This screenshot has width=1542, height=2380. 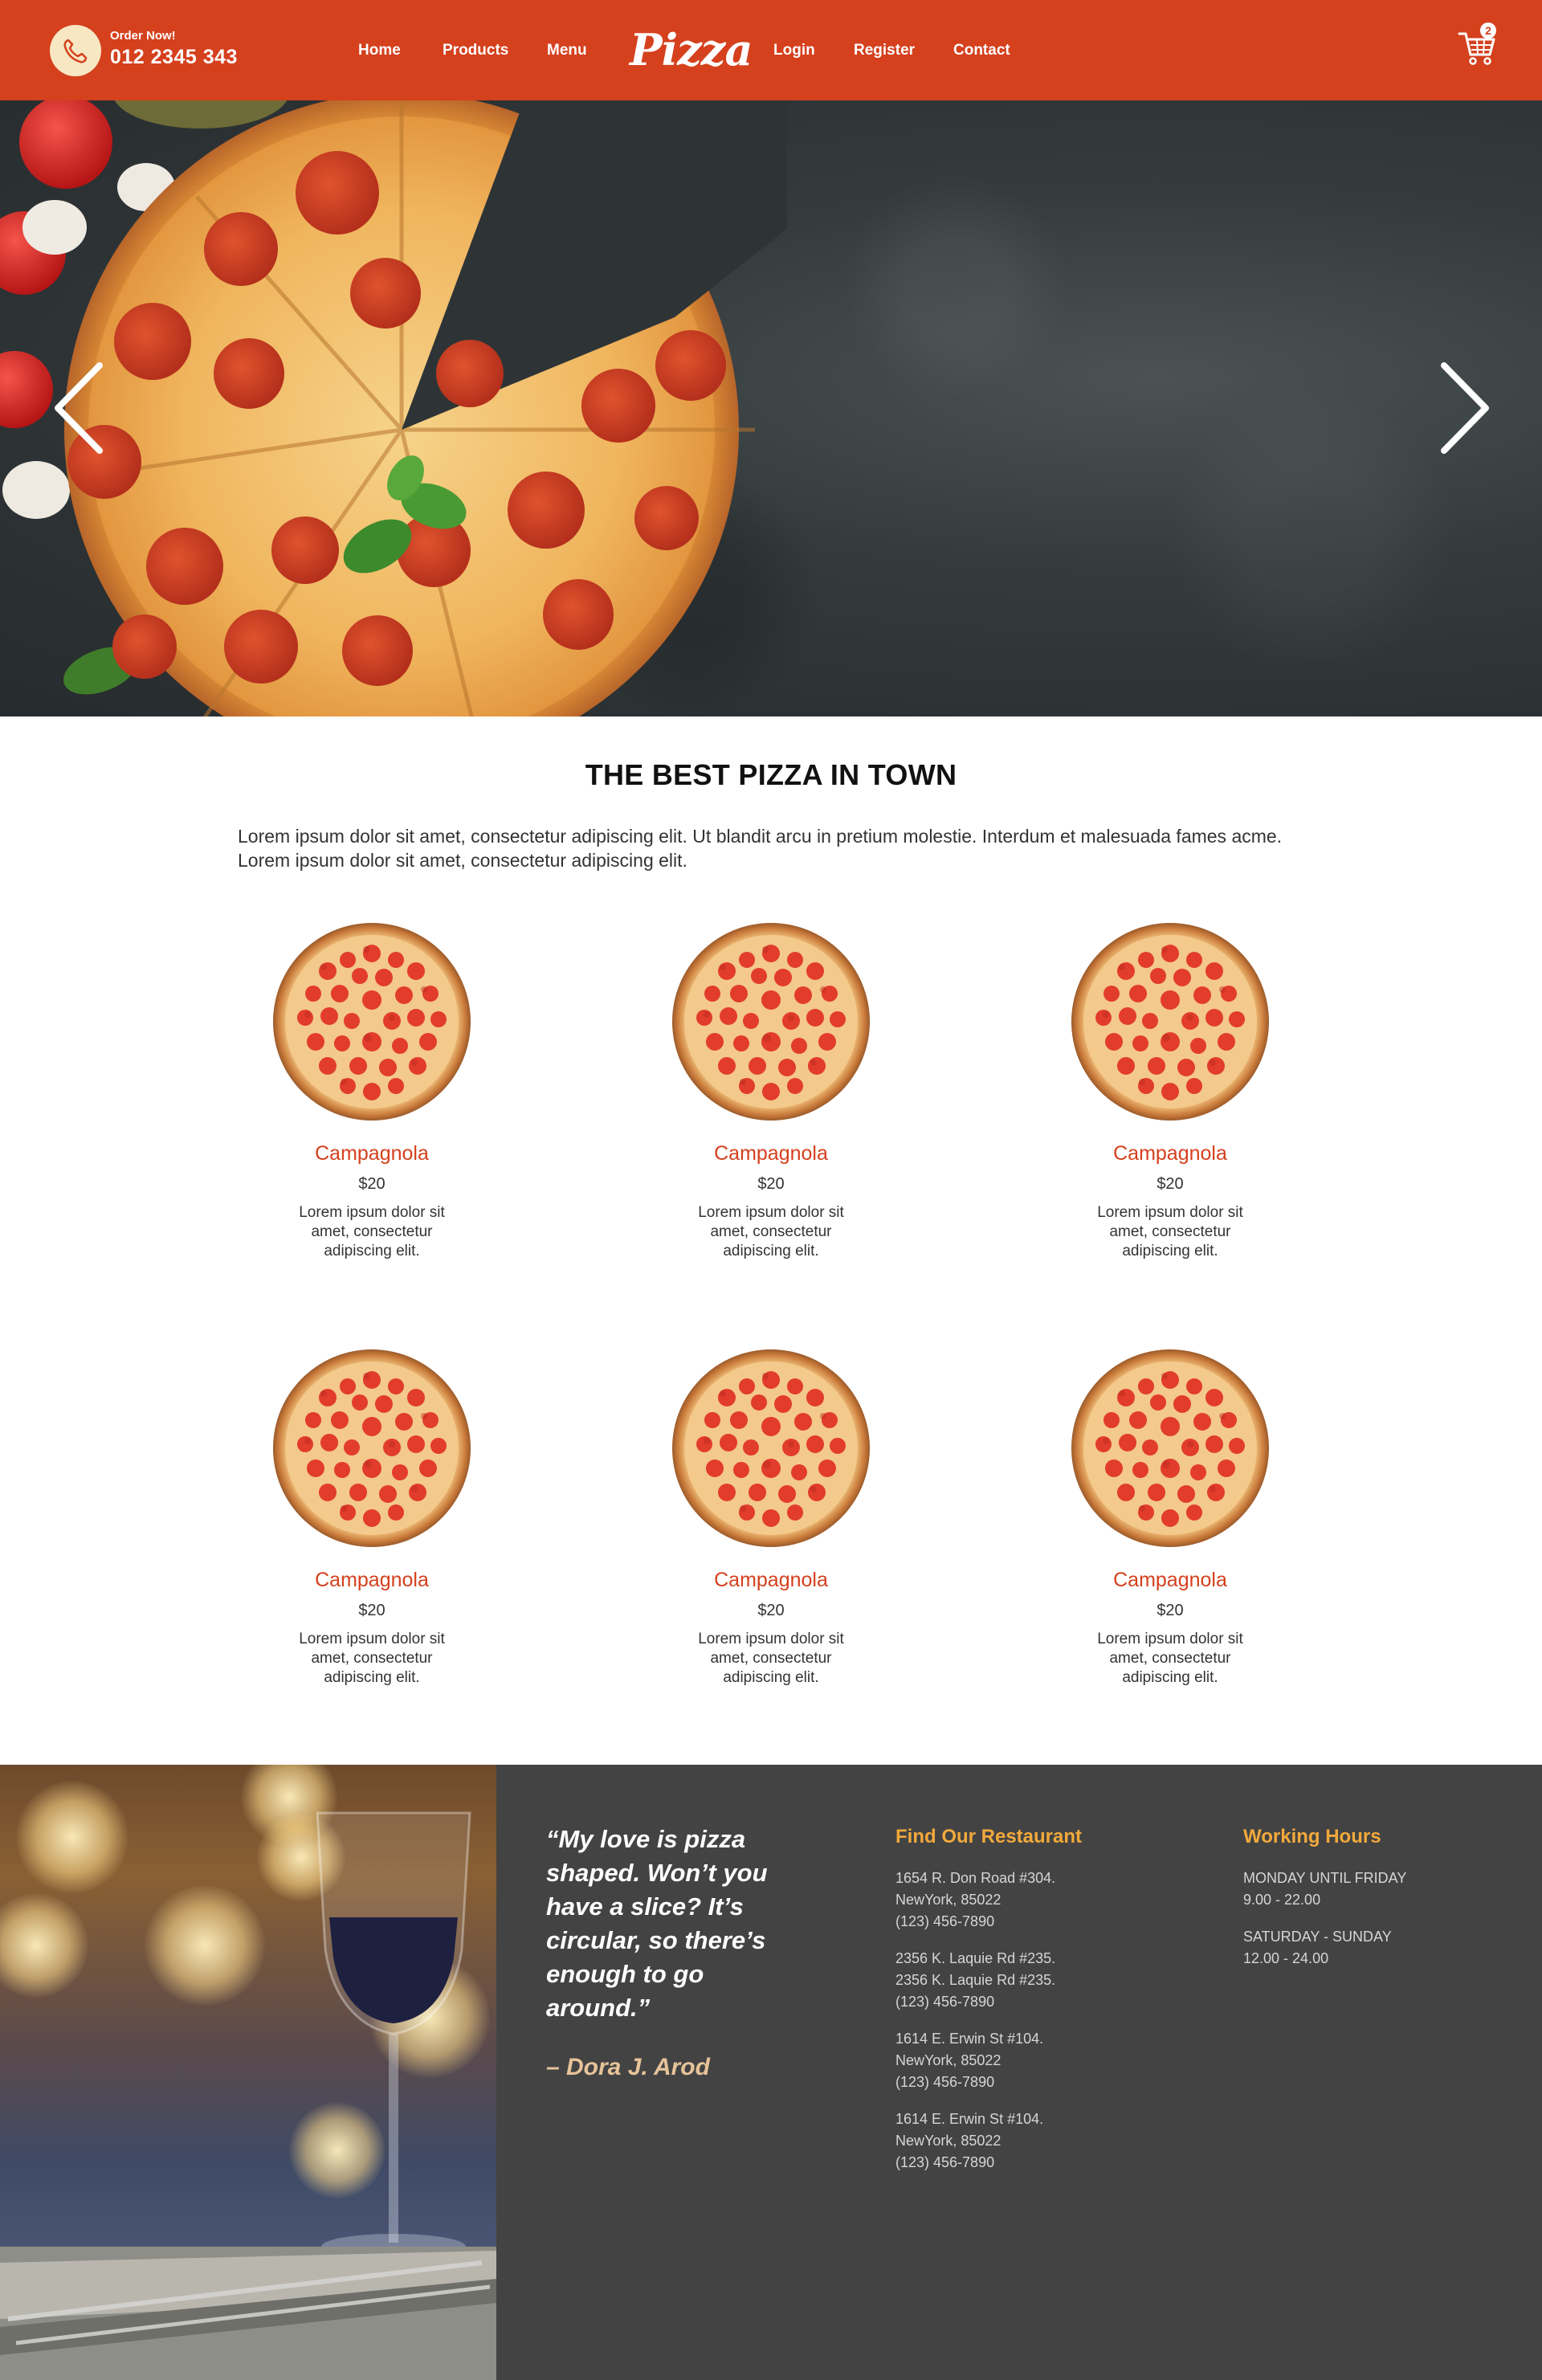 I want to click on find-restaurant-heading: Find Our Restaurant, so click(x=989, y=1836).